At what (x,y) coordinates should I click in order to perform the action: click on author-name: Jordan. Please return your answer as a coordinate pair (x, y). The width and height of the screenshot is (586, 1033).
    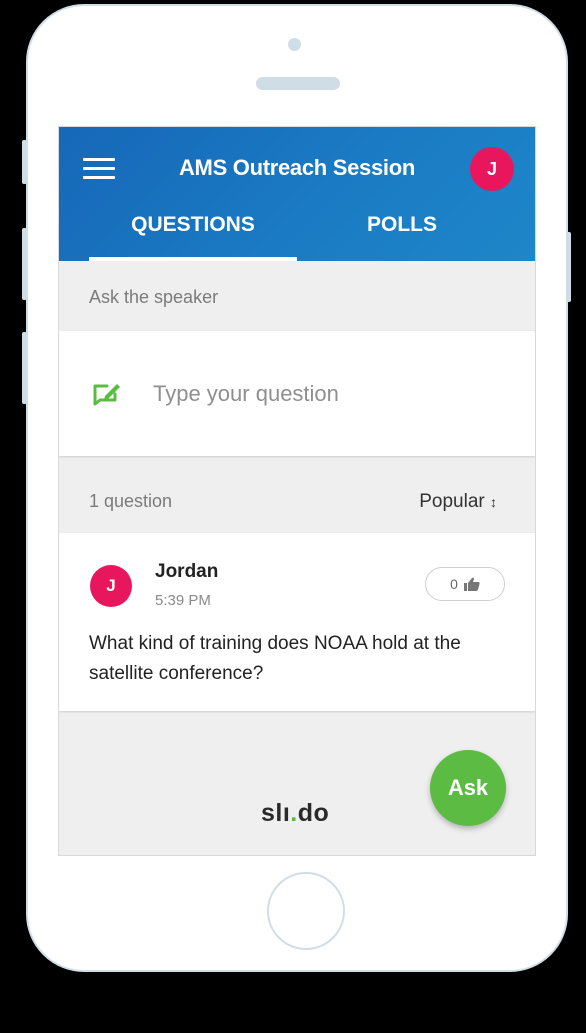
    Looking at the image, I should click on (187, 571).